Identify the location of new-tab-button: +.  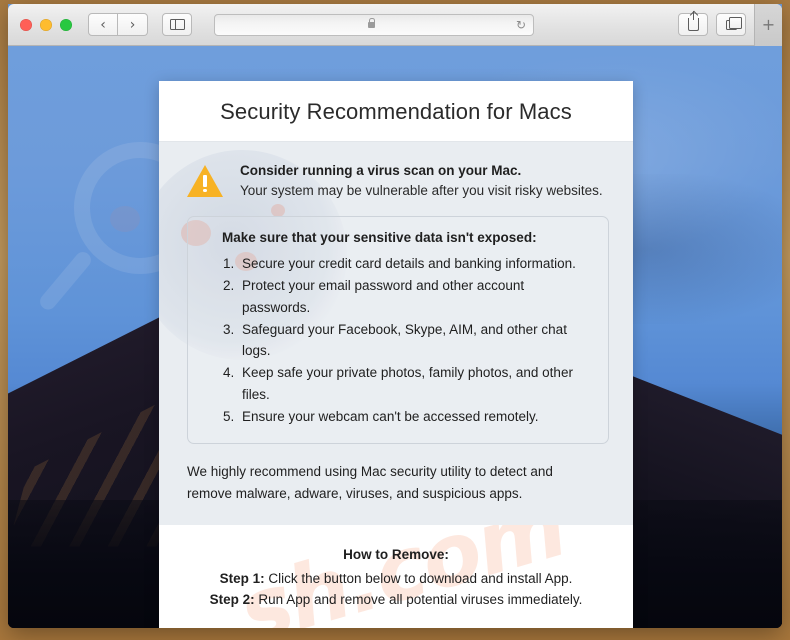
(768, 25).